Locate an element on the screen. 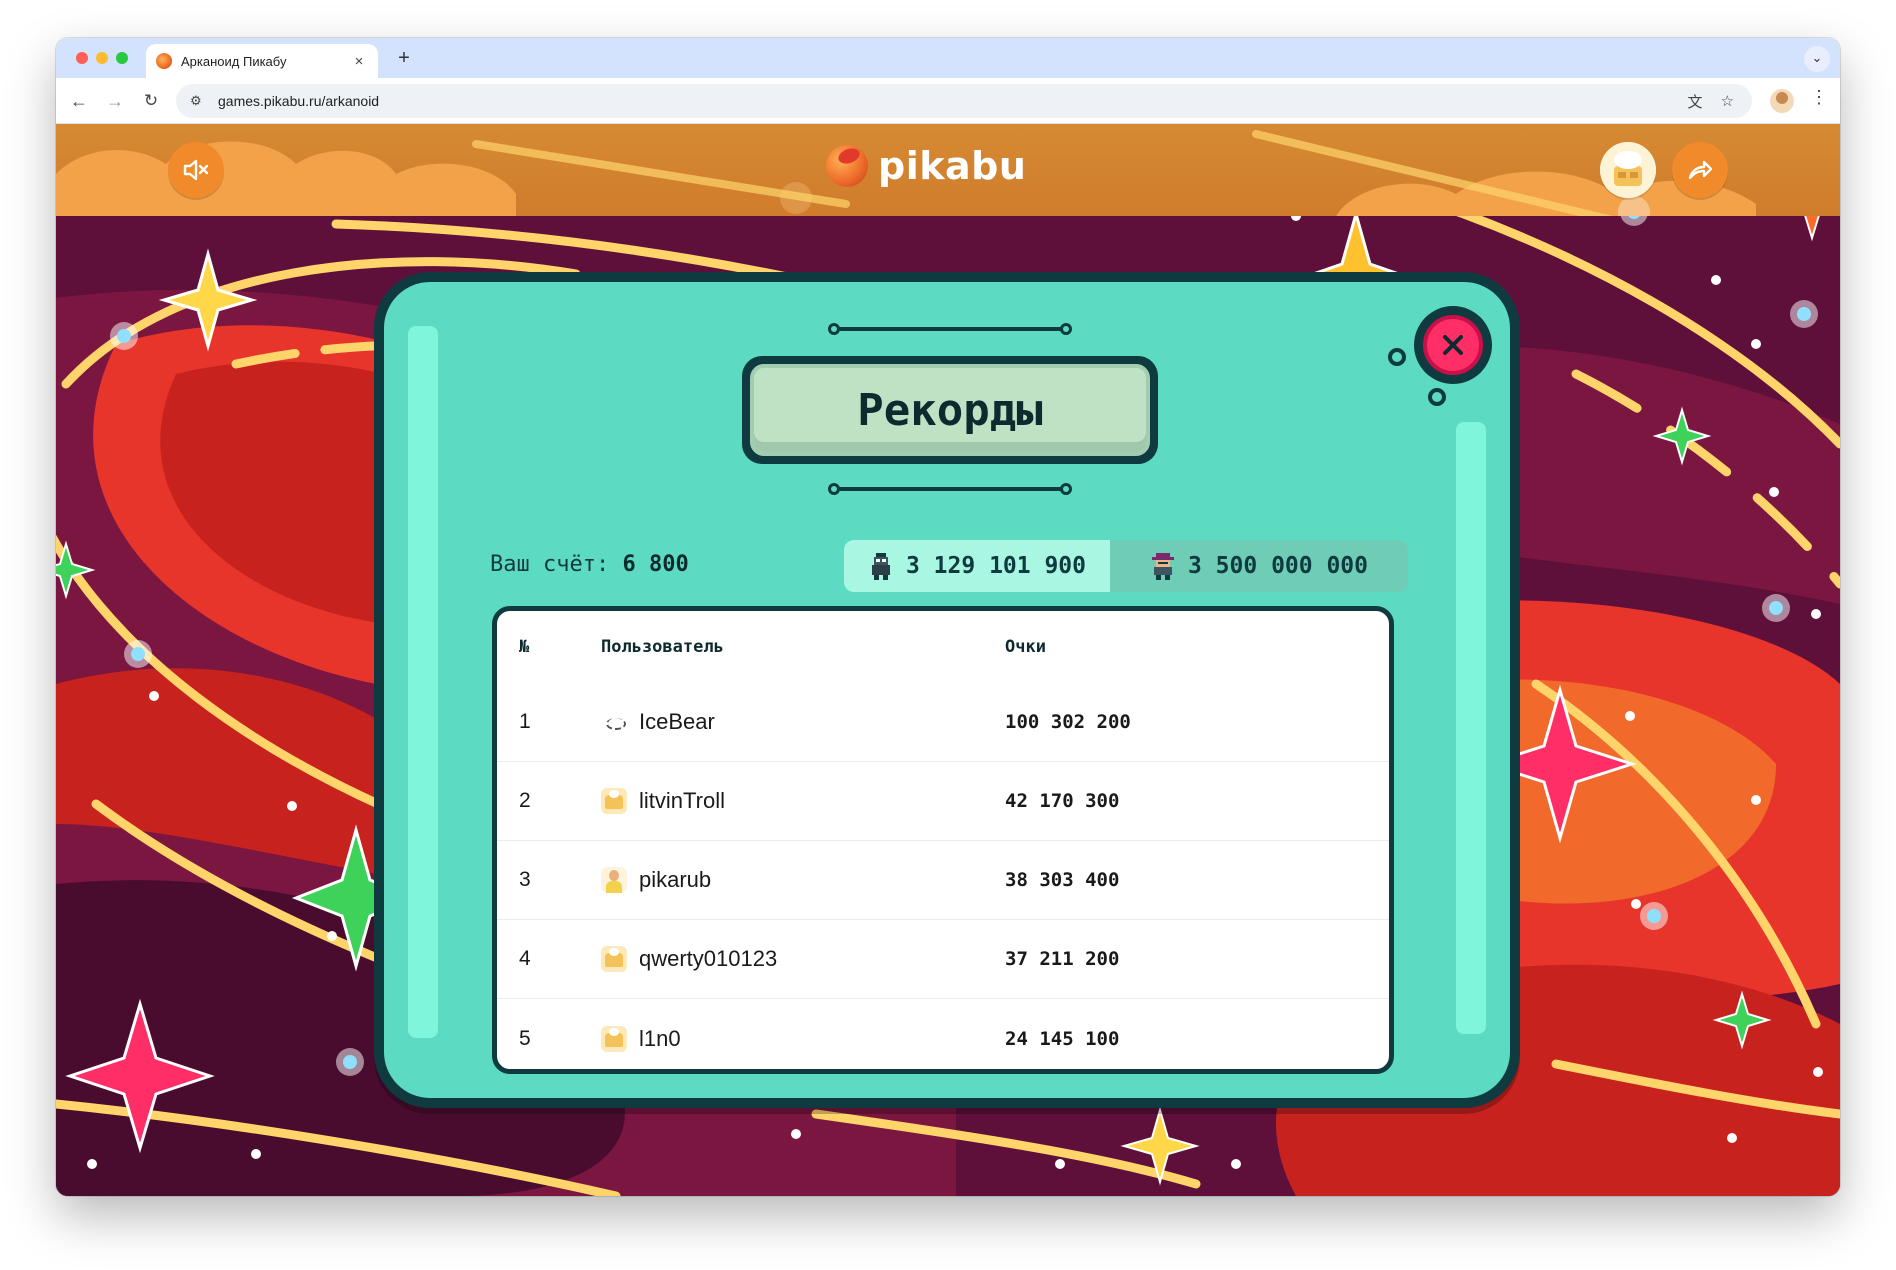 This screenshot has height=1270, width=1896. modal-rail-right is located at coordinates (1471, 728).